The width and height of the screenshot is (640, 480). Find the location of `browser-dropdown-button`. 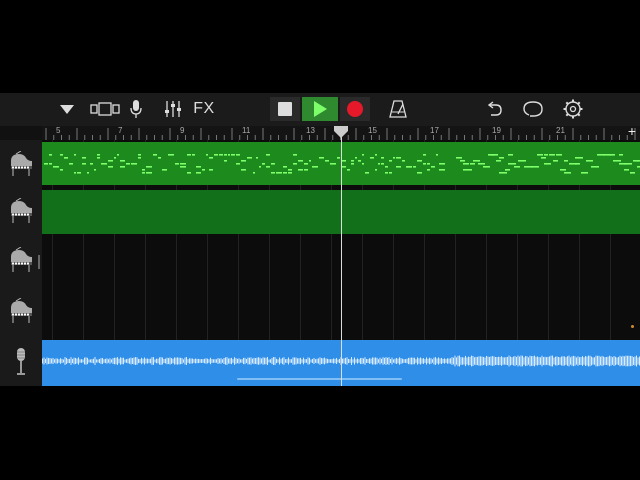

browser-dropdown-button is located at coordinates (67, 109).